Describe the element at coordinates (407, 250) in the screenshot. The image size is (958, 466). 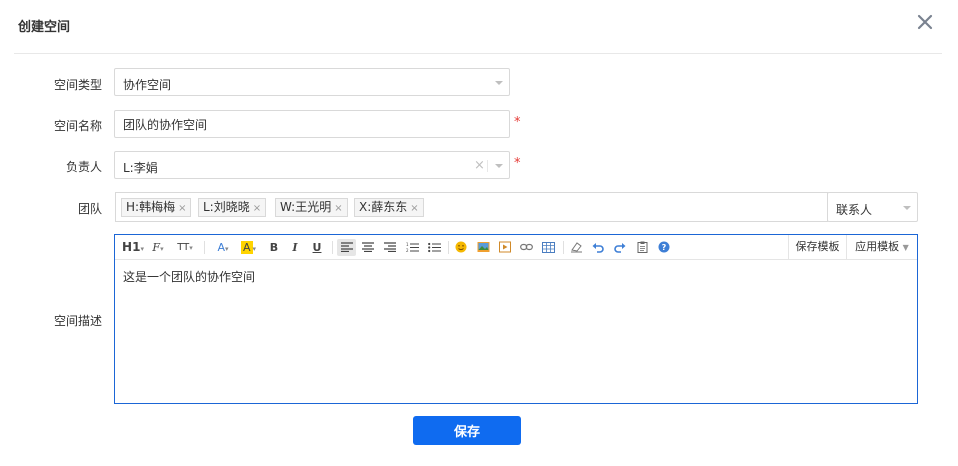
I see `svg-text: 2` at that location.